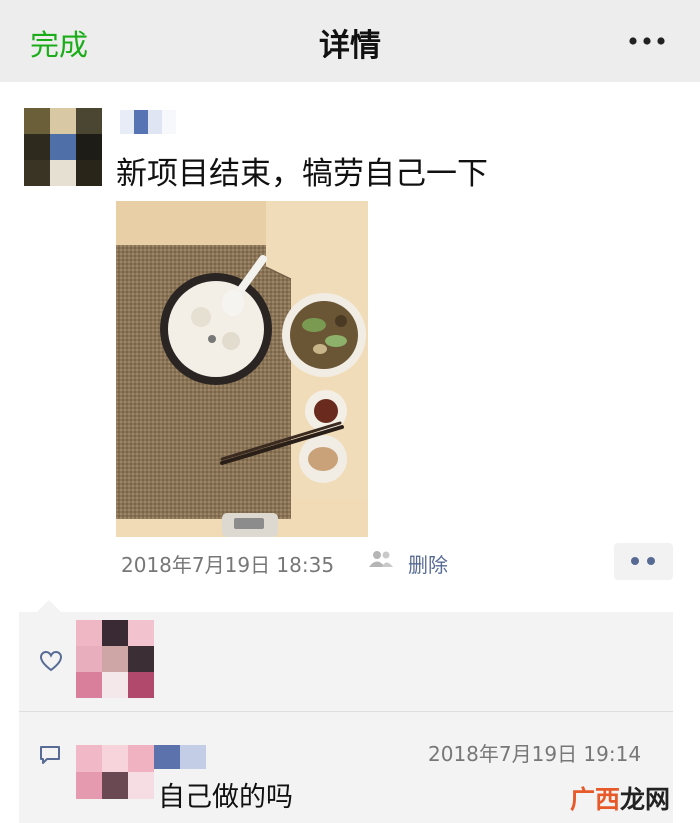 Image resolution: width=700 pixels, height=823 pixels. Describe the element at coordinates (647, 41) in the screenshot. I see `more-dots-icon` at that location.